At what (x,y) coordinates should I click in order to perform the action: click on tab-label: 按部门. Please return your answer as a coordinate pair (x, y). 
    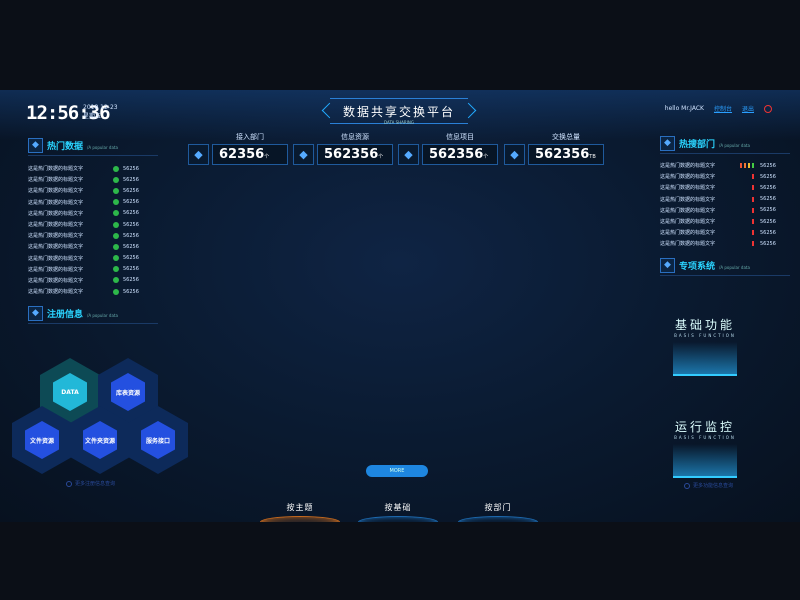
    Looking at the image, I should click on (498, 507).